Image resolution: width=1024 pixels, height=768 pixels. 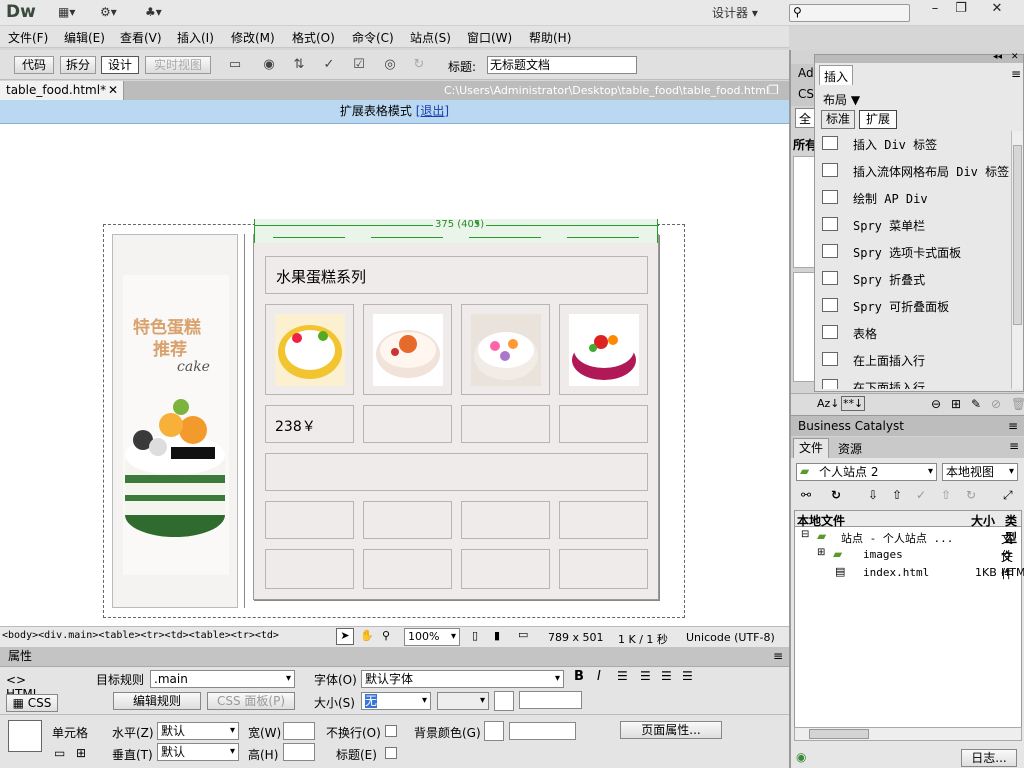 What do you see at coordinates (269, 65) in the screenshot?
I see `preview-browser-icon: ◉` at bounding box center [269, 65].